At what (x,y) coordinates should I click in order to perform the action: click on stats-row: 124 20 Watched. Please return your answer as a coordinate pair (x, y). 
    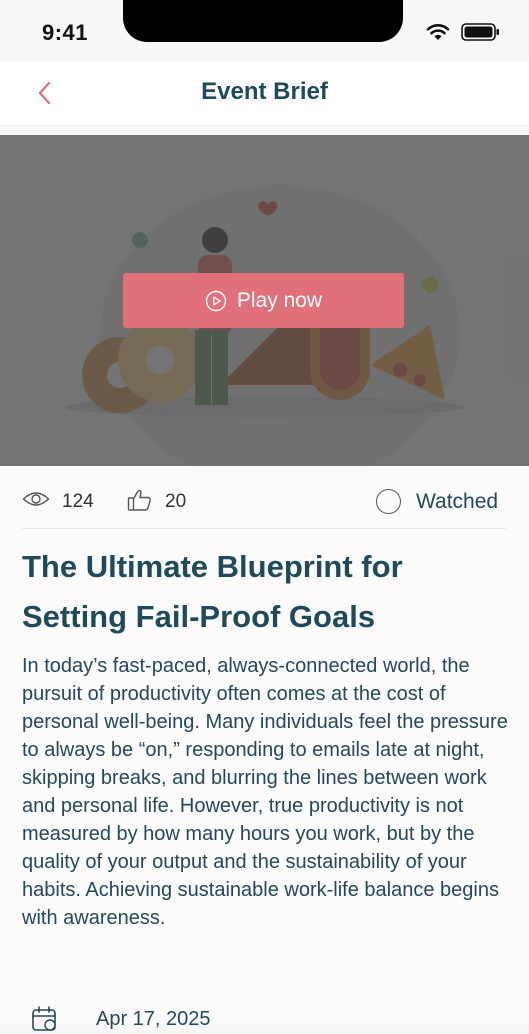
    Looking at the image, I should click on (264, 497).